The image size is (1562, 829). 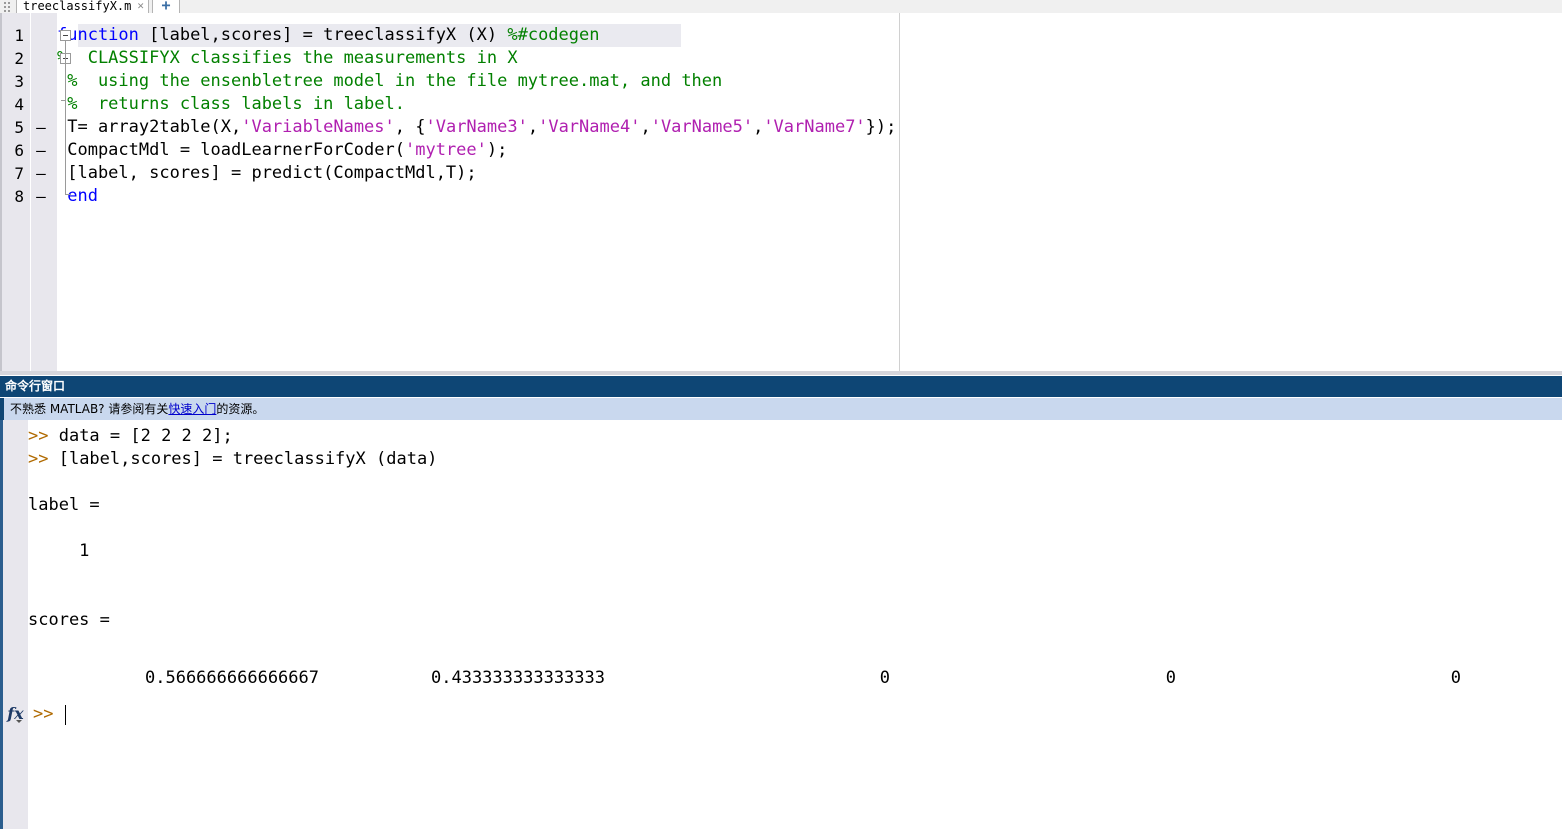 What do you see at coordinates (476, 127) in the screenshot?
I see `code-token-str: 'VarName3'` at bounding box center [476, 127].